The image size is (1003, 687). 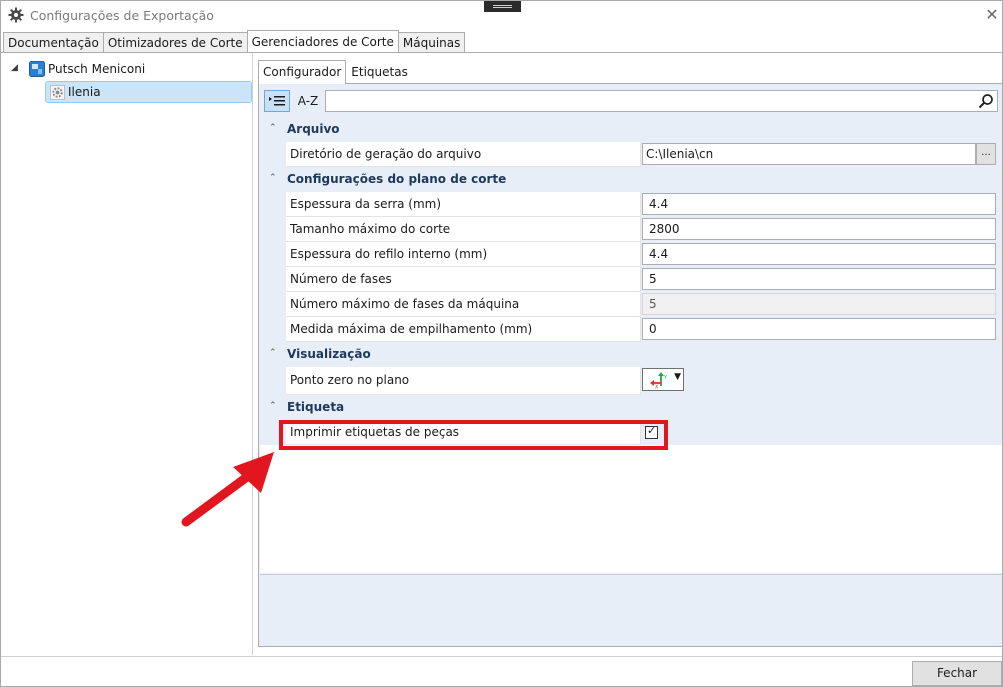 I want to click on print-labels-checkbox: ✓, so click(x=651, y=431).